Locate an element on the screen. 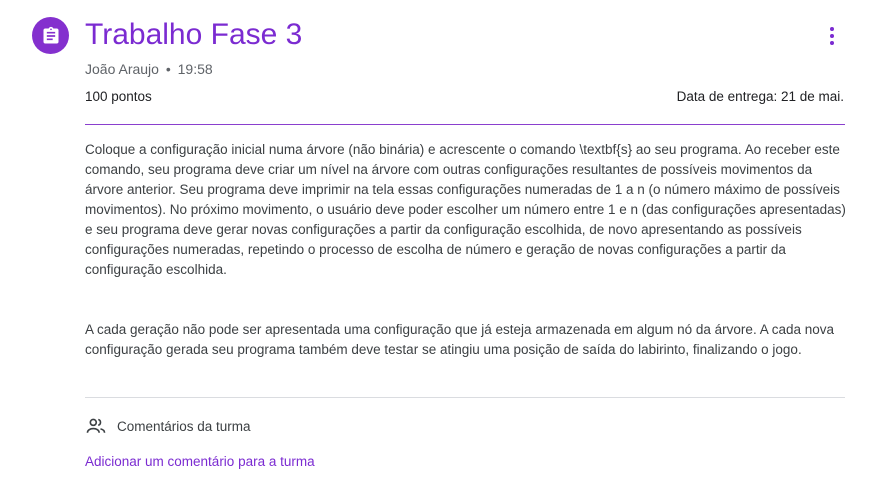 The image size is (870, 486). class-comments-header: Comentários da turma is located at coordinates (168, 426).